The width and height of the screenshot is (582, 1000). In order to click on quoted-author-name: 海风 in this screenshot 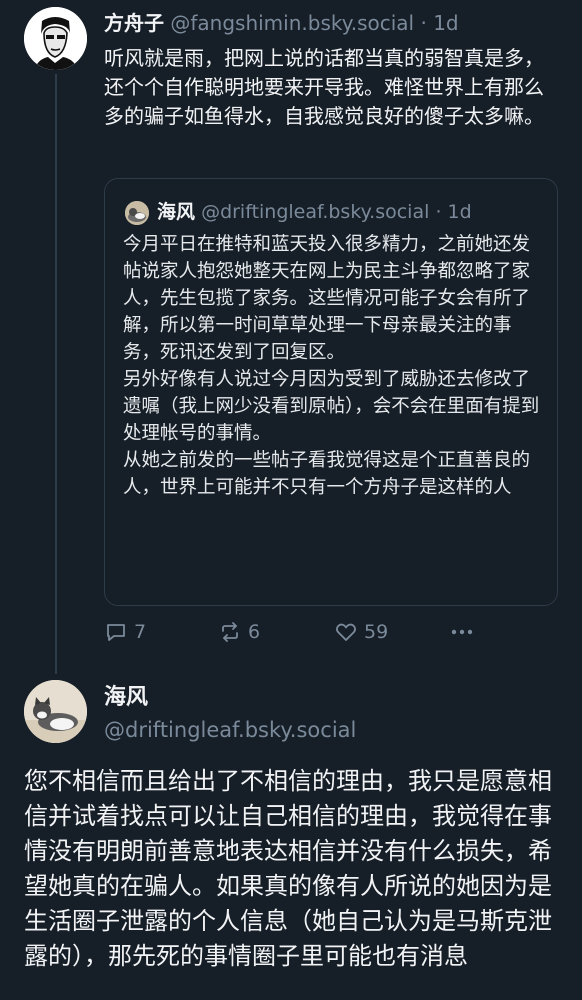, I will do `click(176, 212)`.